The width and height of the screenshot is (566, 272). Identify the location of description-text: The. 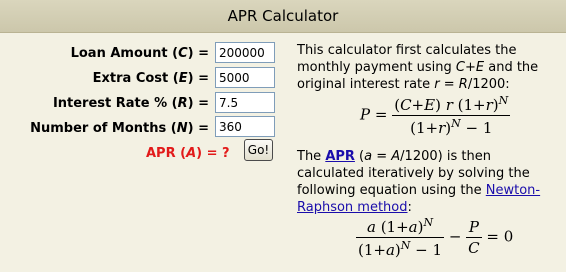
(311, 156).